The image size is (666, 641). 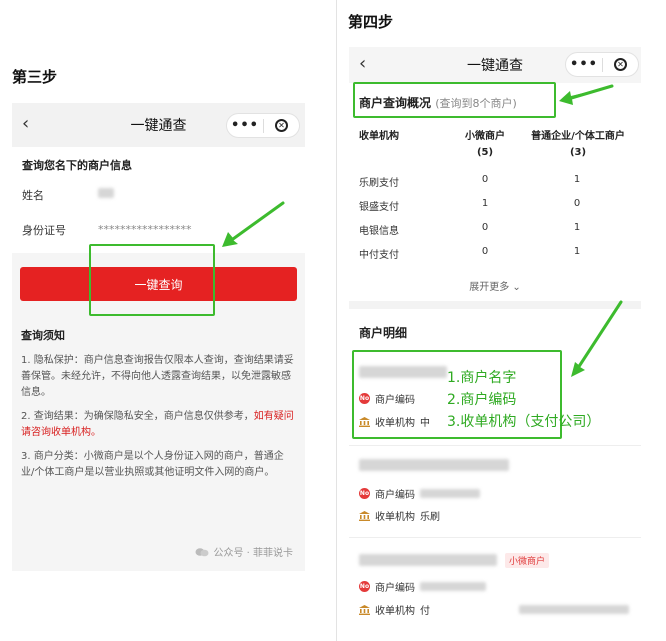 I want to click on highlight-query-button, so click(x=152, y=280).